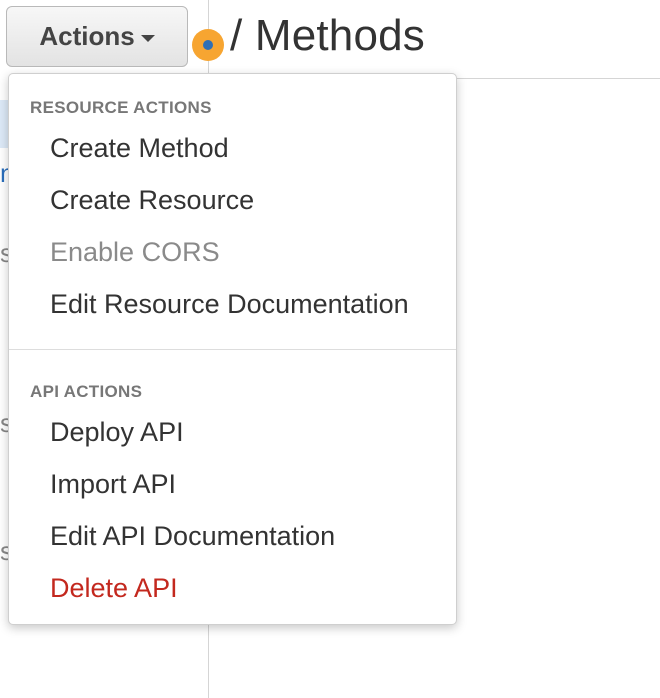  I want to click on menu-item-edit-api-documentation: Edit API Documentation, so click(192, 536).